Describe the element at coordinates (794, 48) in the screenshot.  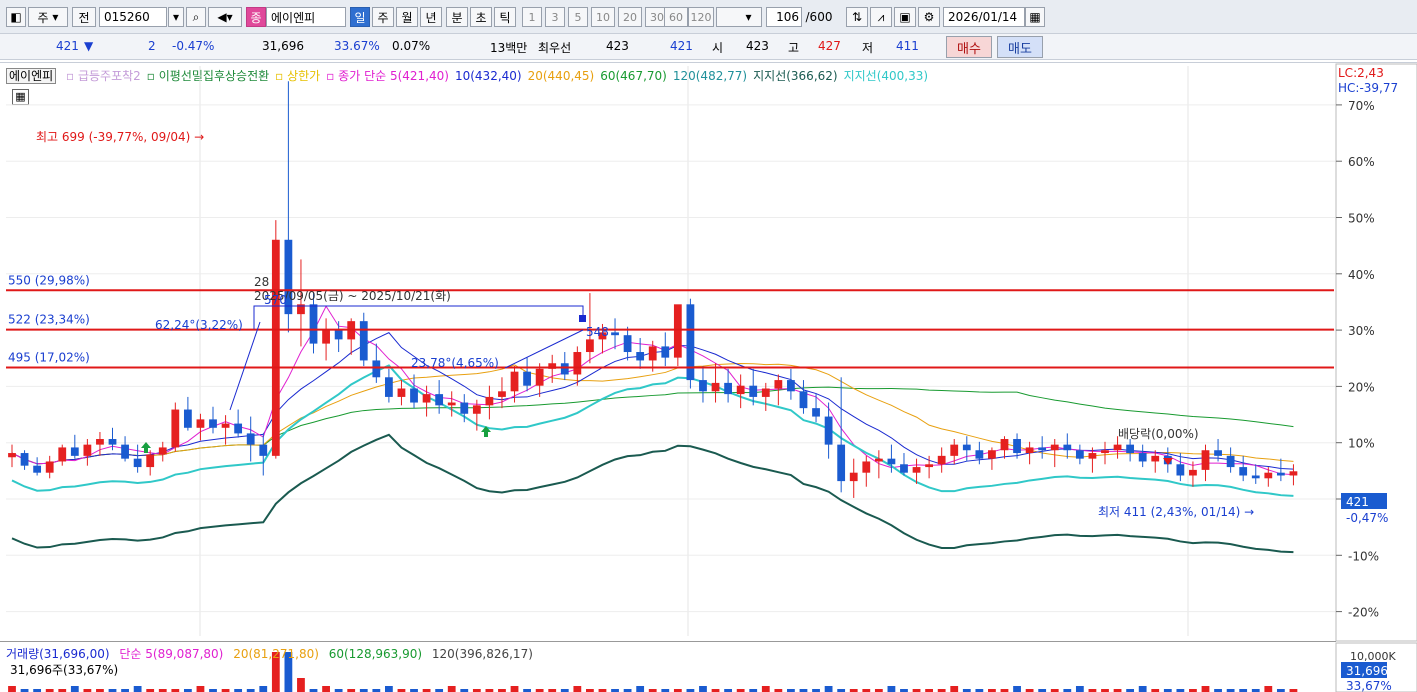
I see `high-label: 고` at that location.